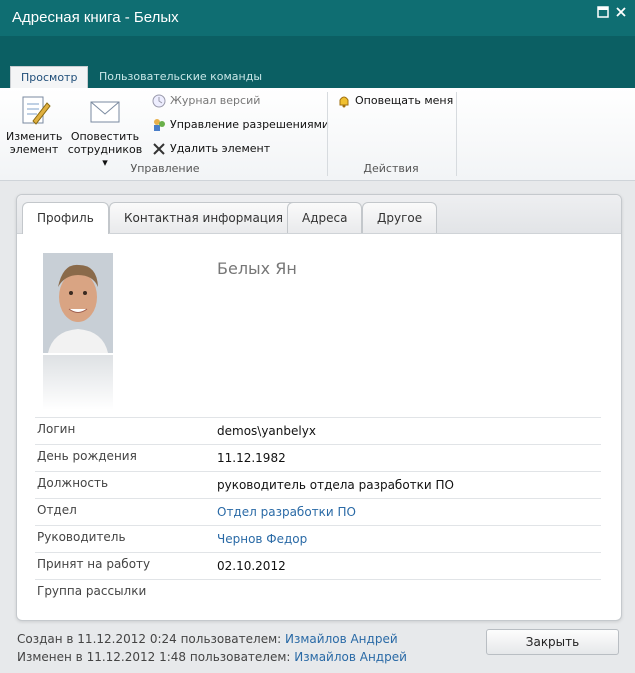 The height and width of the screenshot is (673, 635). What do you see at coordinates (56, 429) in the screenshot?
I see `field-label: Логин` at bounding box center [56, 429].